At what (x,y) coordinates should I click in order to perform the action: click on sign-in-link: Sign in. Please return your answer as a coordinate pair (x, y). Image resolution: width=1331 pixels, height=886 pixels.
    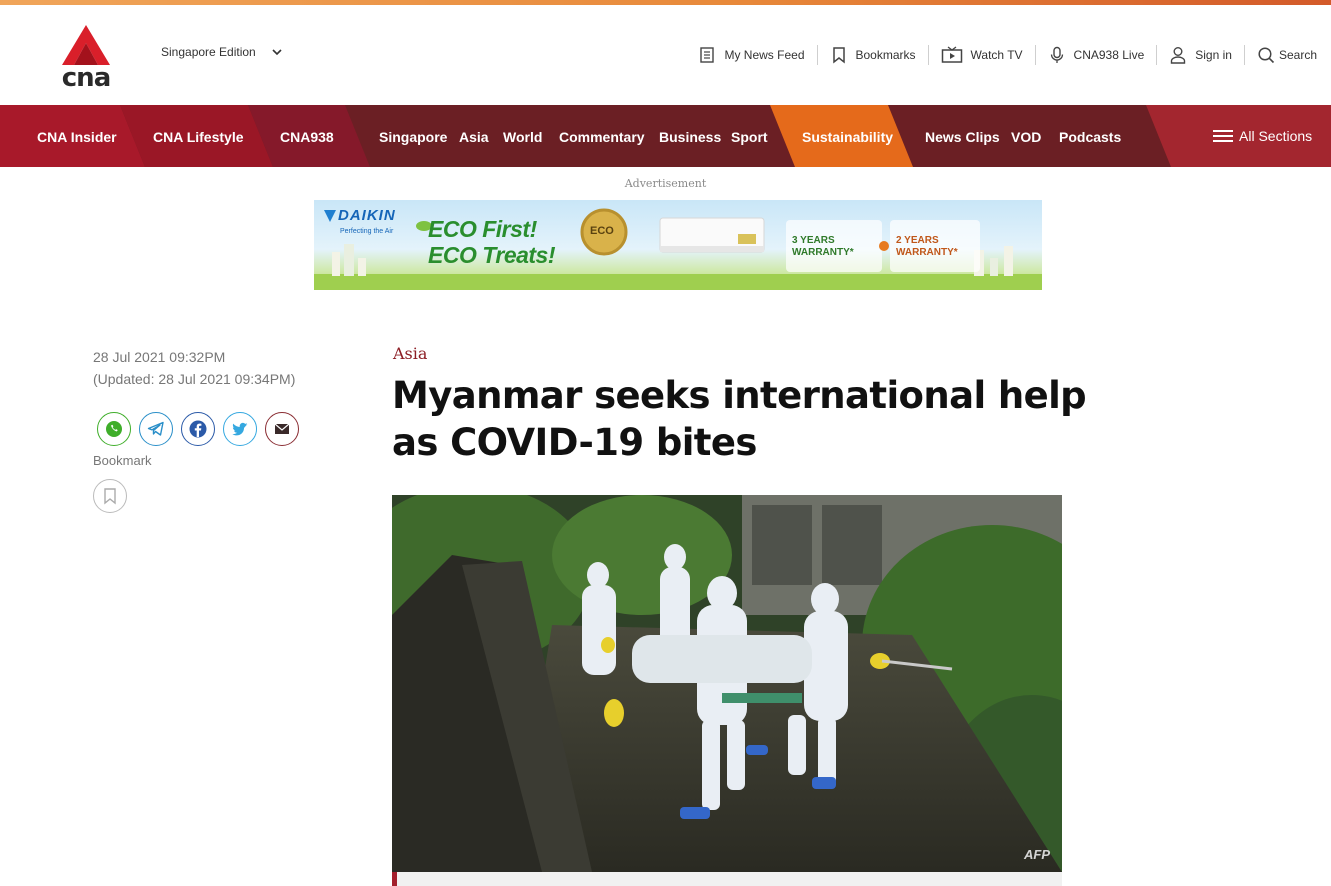
    Looking at the image, I should click on (1200, 55).